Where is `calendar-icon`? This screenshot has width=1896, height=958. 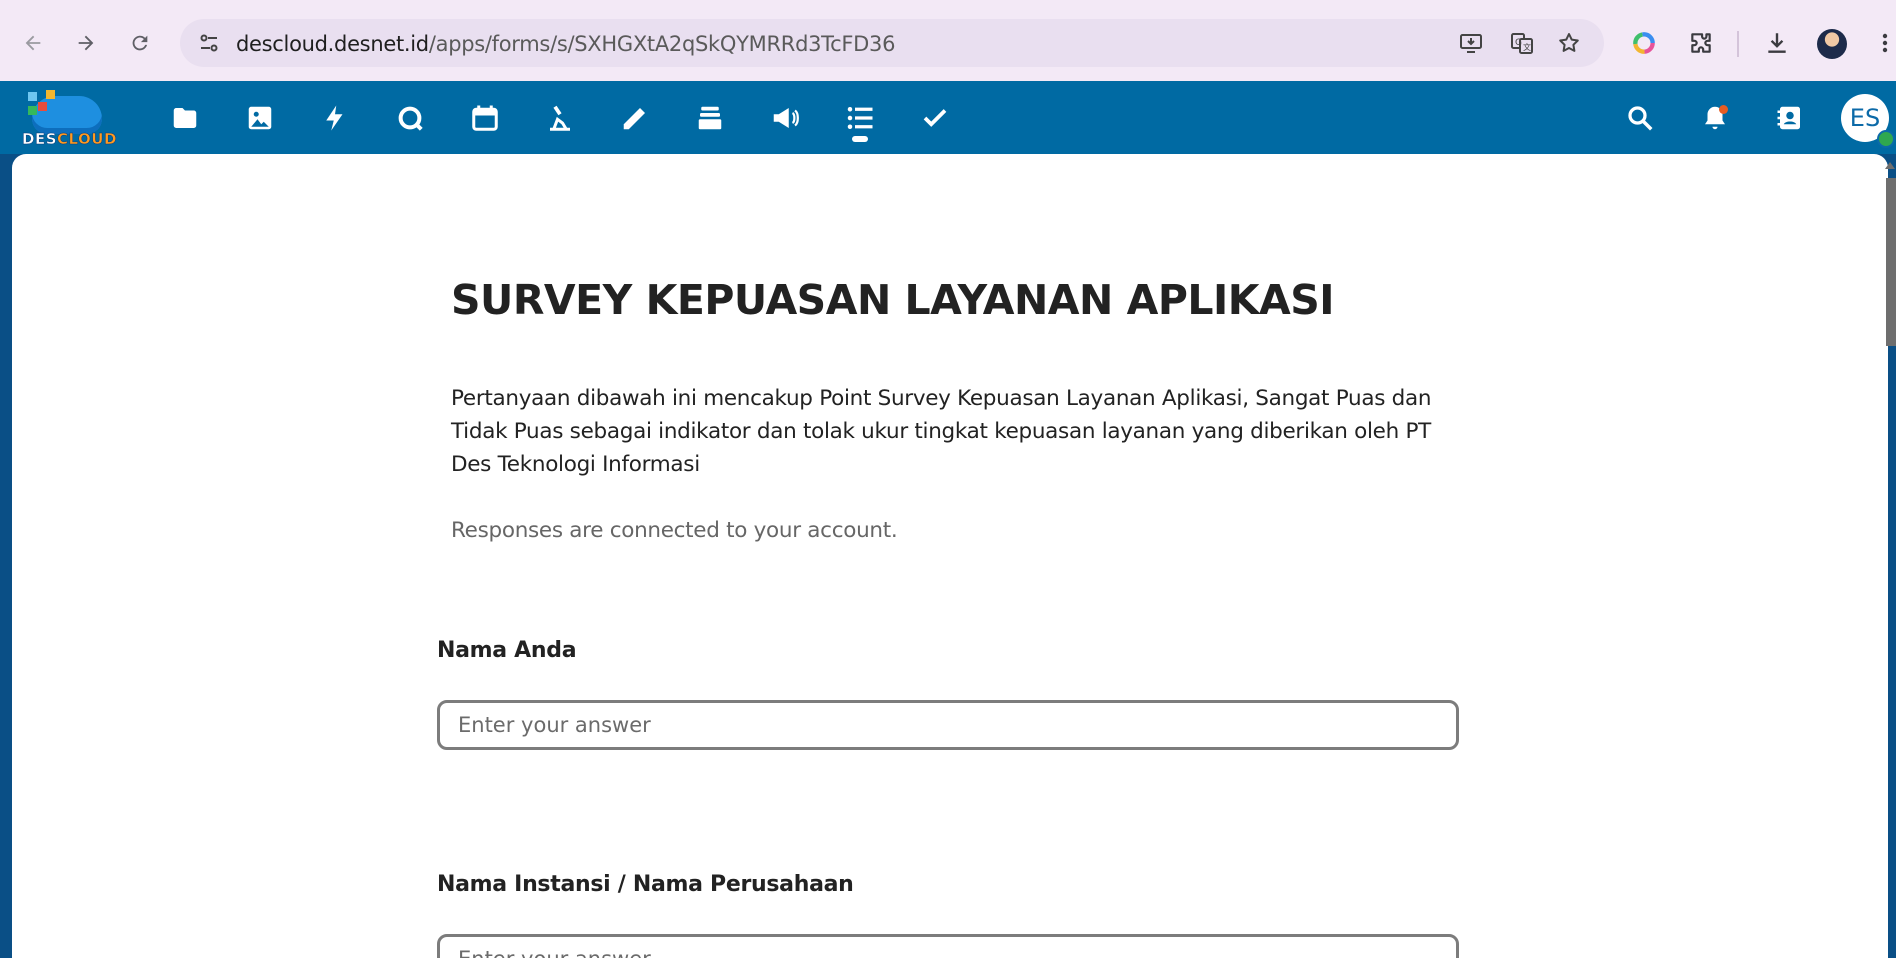
calendar-icon is located at coordinates (485, 118).